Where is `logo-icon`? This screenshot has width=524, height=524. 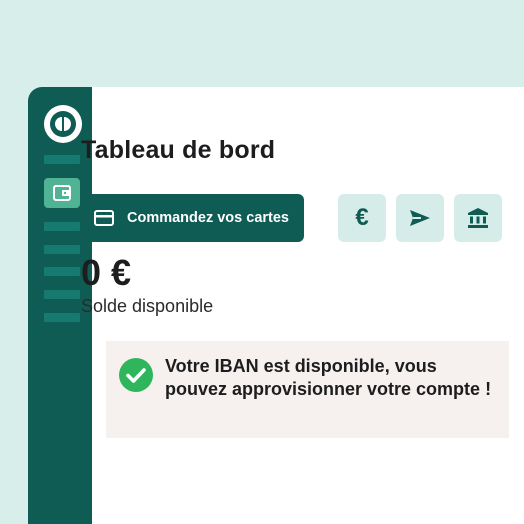 logo-icon is located at coordinates (63, 124).